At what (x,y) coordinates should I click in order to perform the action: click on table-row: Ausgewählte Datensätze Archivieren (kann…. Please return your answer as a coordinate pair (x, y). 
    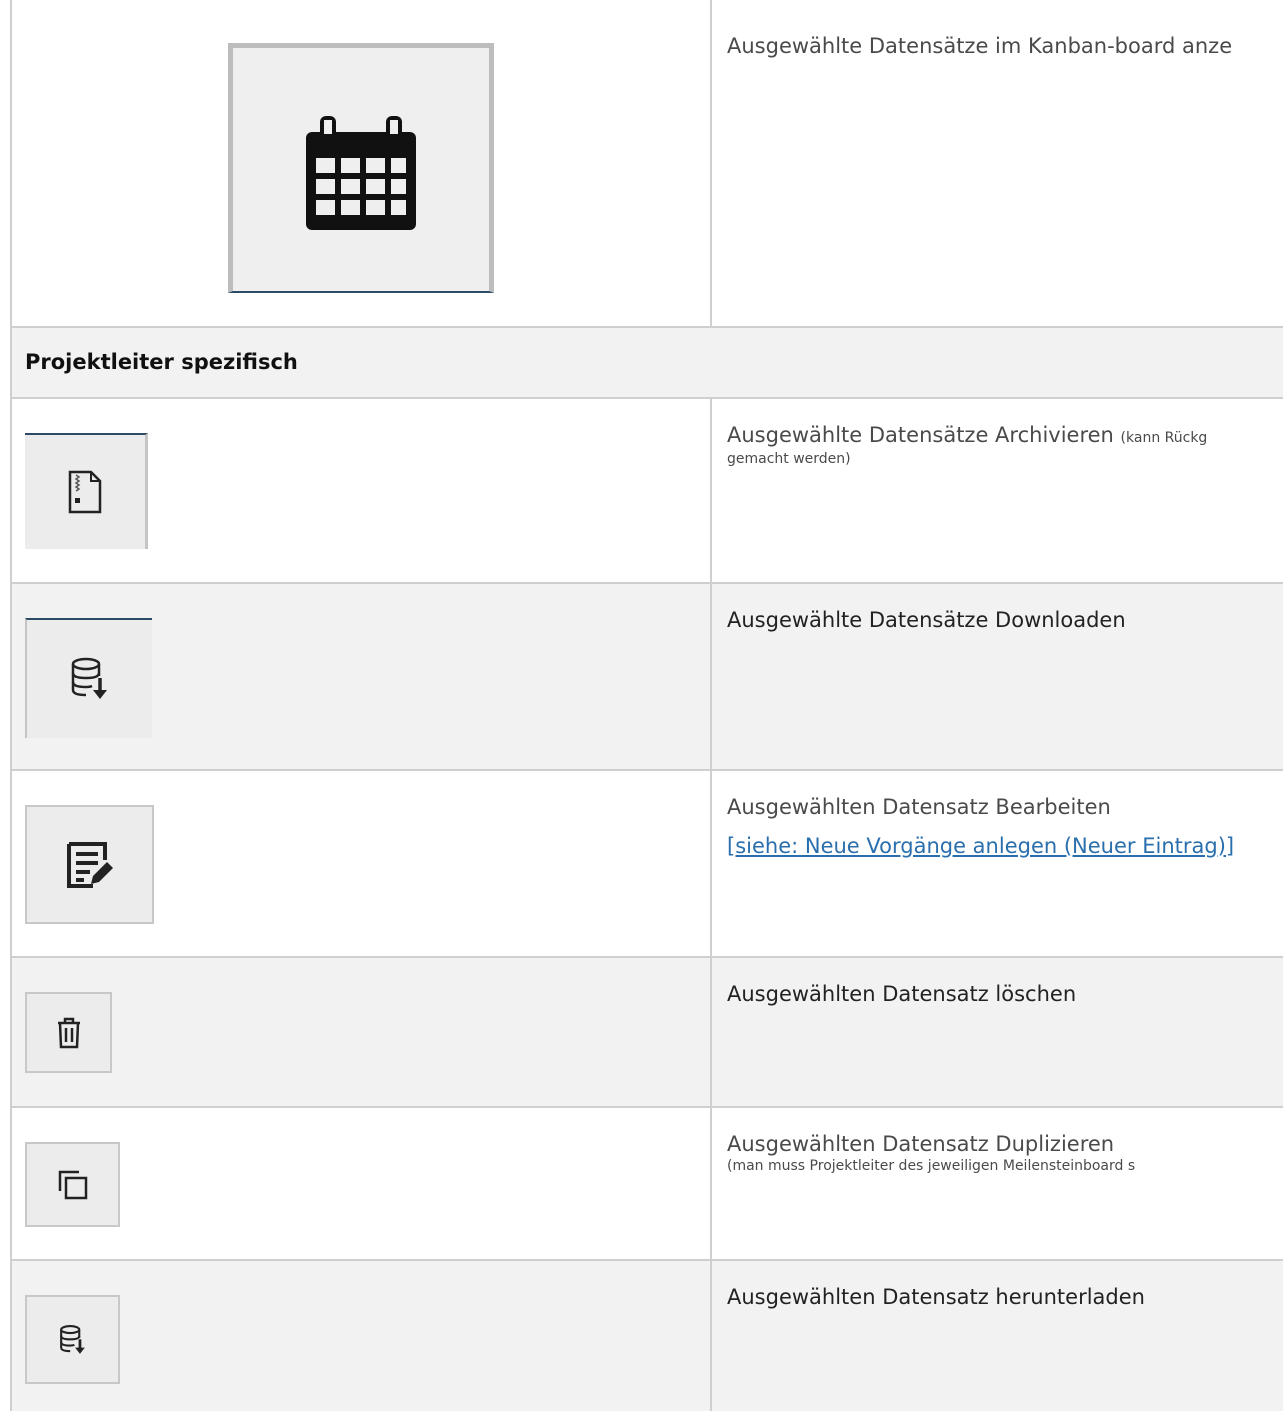
    Looking at the image, I should click on (646, 491).